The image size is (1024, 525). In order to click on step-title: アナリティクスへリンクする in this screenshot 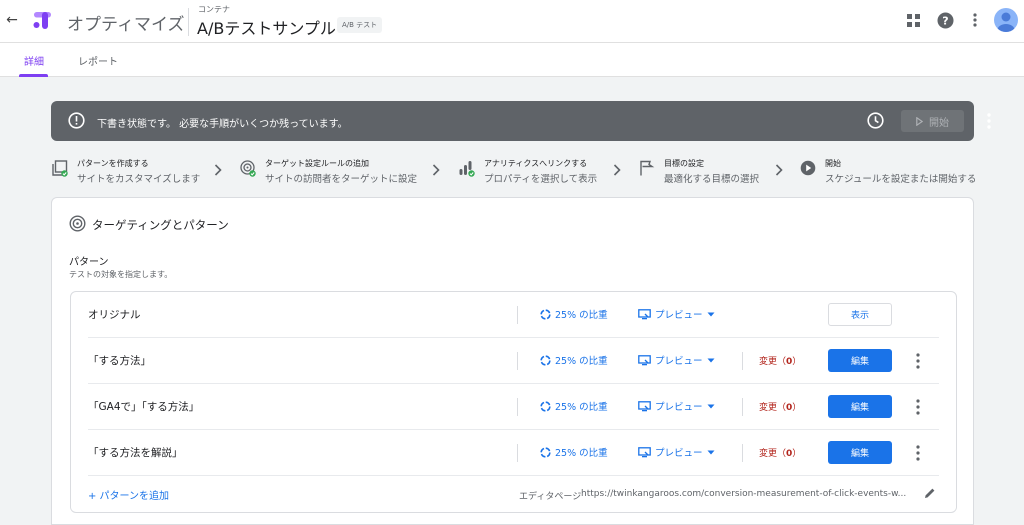, I will do `click(536, 163)`.